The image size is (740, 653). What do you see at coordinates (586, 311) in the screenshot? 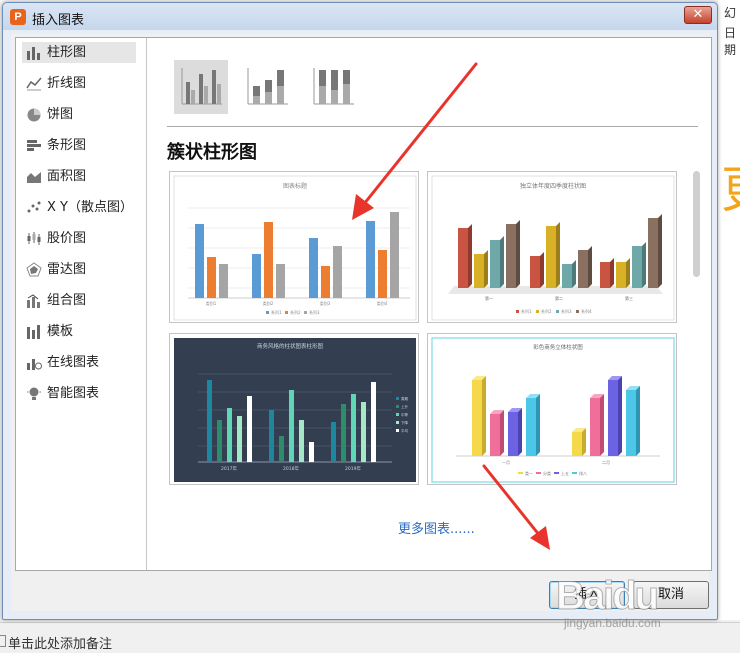
I see `thumb-legend-entry: 系列4` at bounding box center [586, 311].